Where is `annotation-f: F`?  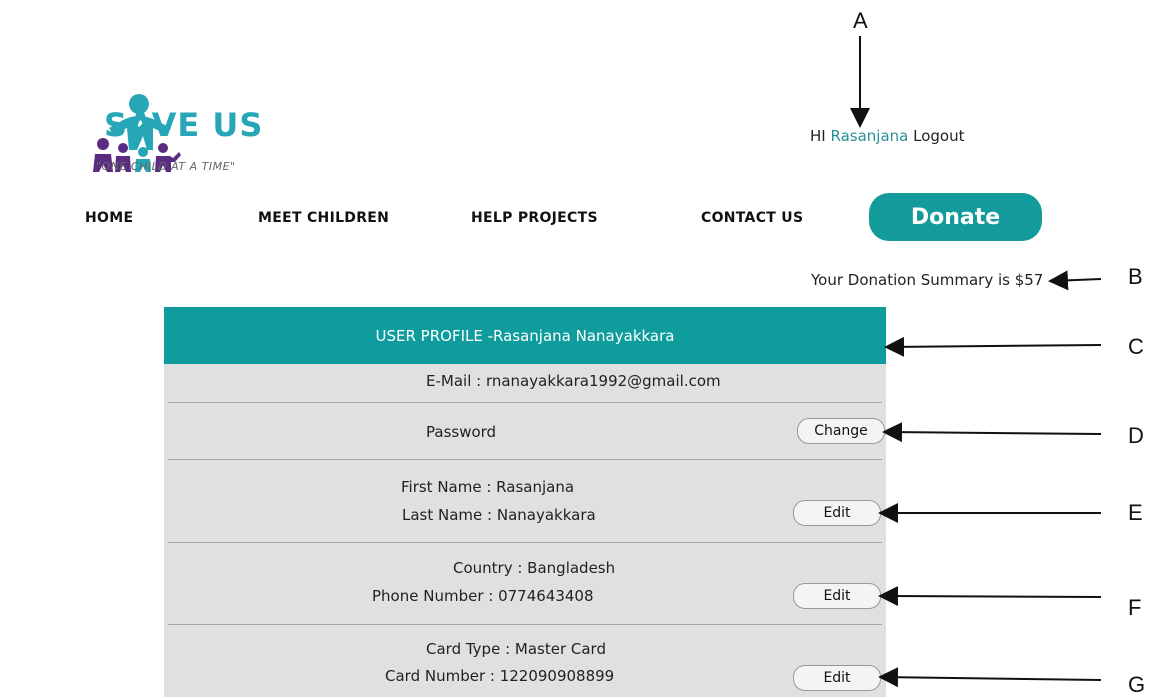 annotation-f: F is located at coordinates (1135, 607).